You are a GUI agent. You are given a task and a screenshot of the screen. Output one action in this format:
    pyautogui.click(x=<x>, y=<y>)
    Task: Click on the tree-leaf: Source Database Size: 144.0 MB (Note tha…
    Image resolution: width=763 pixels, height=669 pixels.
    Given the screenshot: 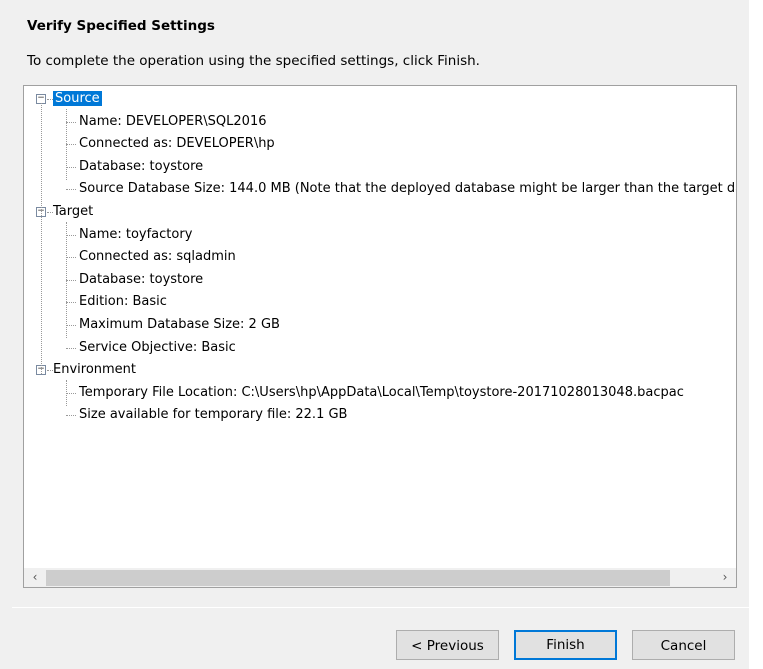 What is the action you would take?
    pyautogui.click(x=407, y=189)
    